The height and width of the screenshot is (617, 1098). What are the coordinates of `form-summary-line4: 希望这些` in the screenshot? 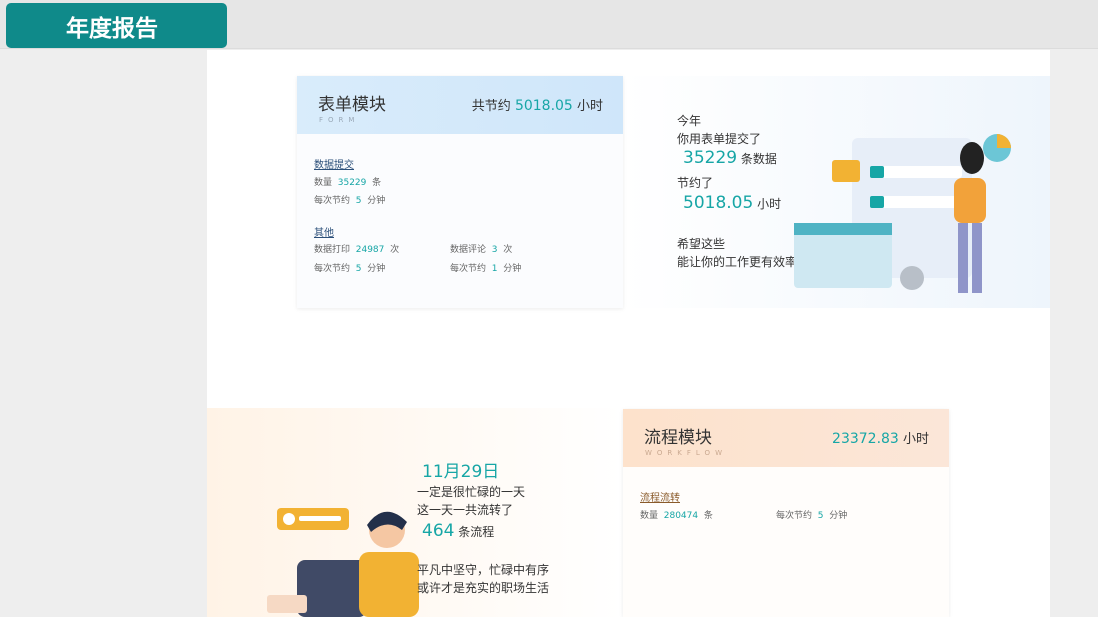 It's located at (701, 244).